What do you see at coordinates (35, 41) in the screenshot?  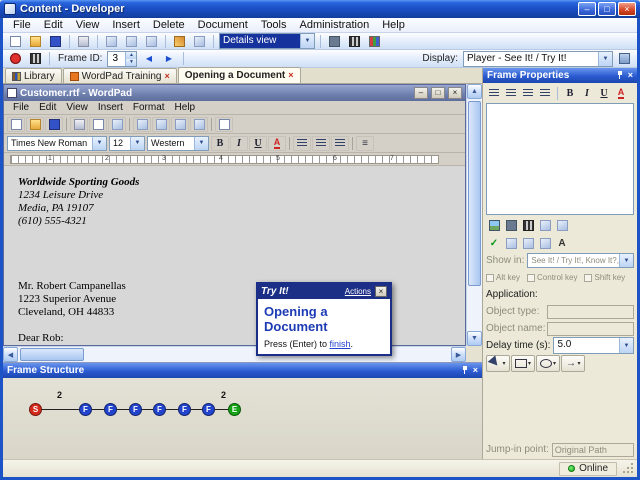 I see `open-folder-button` at bounding box center [35, 41].